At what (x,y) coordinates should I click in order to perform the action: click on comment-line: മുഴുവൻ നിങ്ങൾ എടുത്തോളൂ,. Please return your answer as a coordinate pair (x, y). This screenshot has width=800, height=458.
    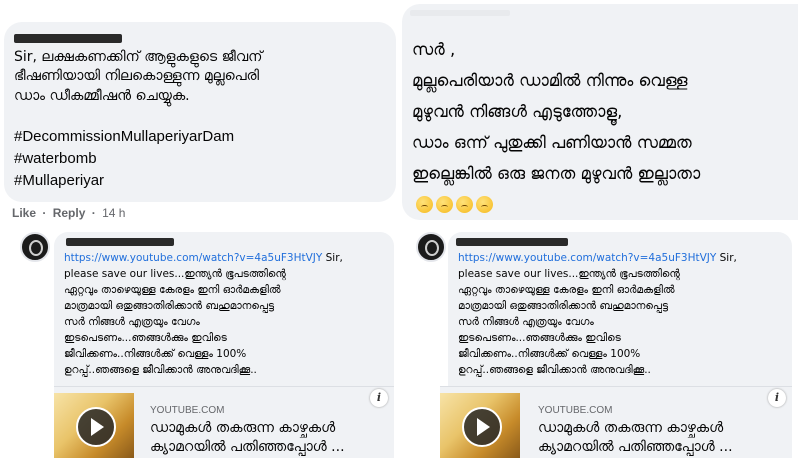
    Looking at the image, I should click on (517, 111).